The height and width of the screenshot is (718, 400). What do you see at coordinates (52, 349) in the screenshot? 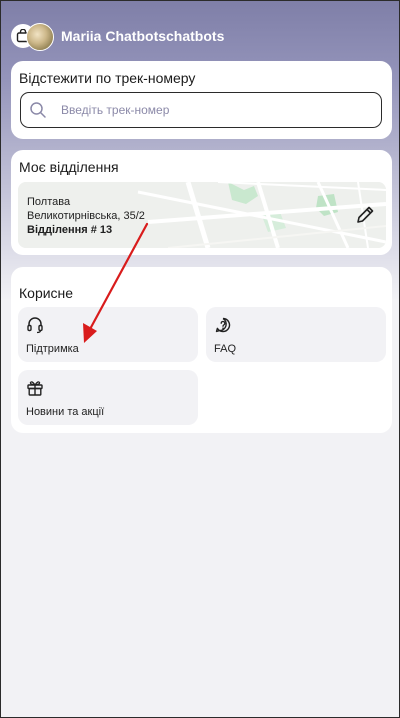
I see `support-label: Підтримка` at bounding box center [52, 349].